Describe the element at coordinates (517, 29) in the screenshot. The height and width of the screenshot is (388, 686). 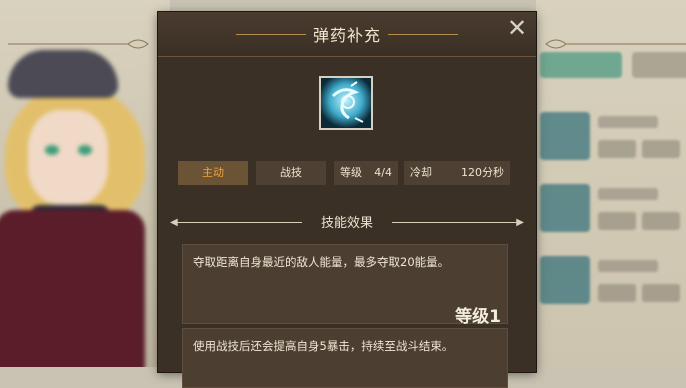
I see `close-icon: ✕` at that location.